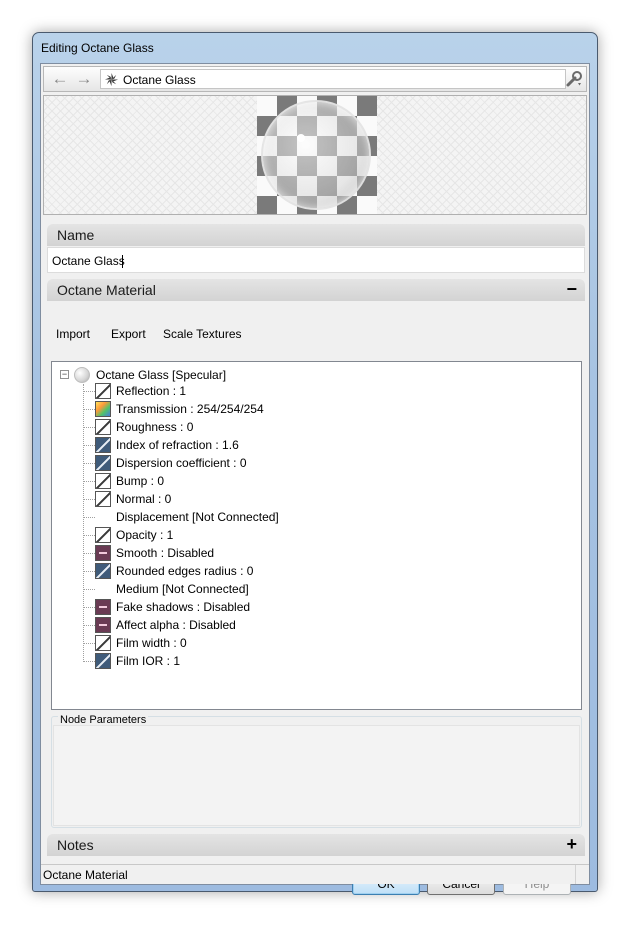  Describe the element at coordinates (106, 290) in the screenshot. I see `octane-material-section-title: Octane Material` at that location.